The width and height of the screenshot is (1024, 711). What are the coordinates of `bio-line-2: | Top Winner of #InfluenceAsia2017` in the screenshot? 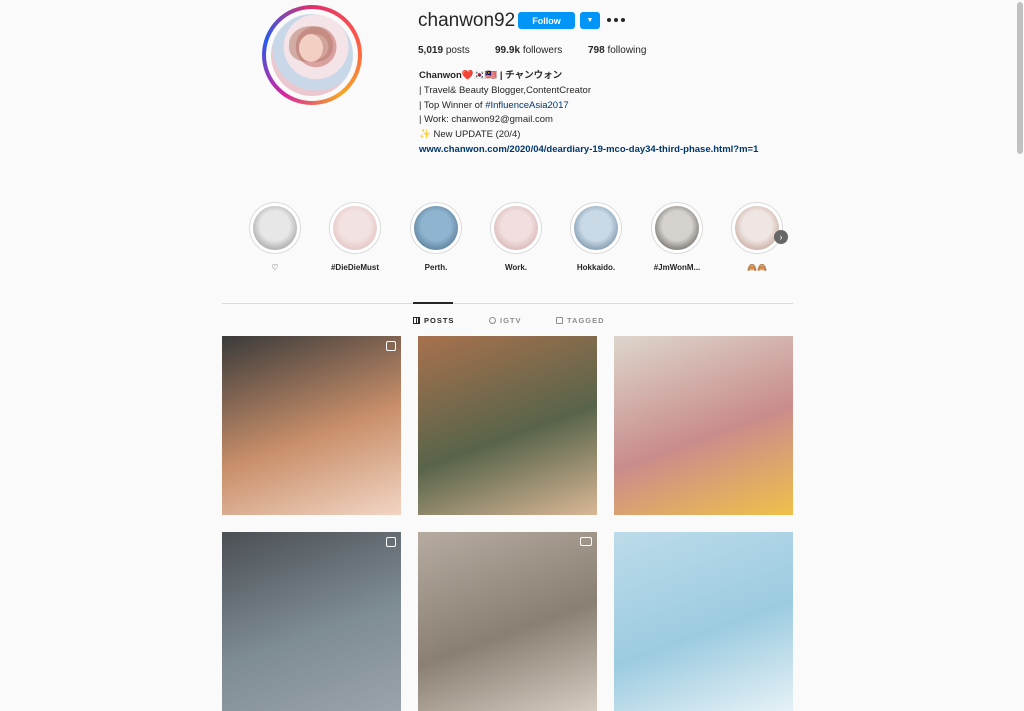 It's located at (588, 106).